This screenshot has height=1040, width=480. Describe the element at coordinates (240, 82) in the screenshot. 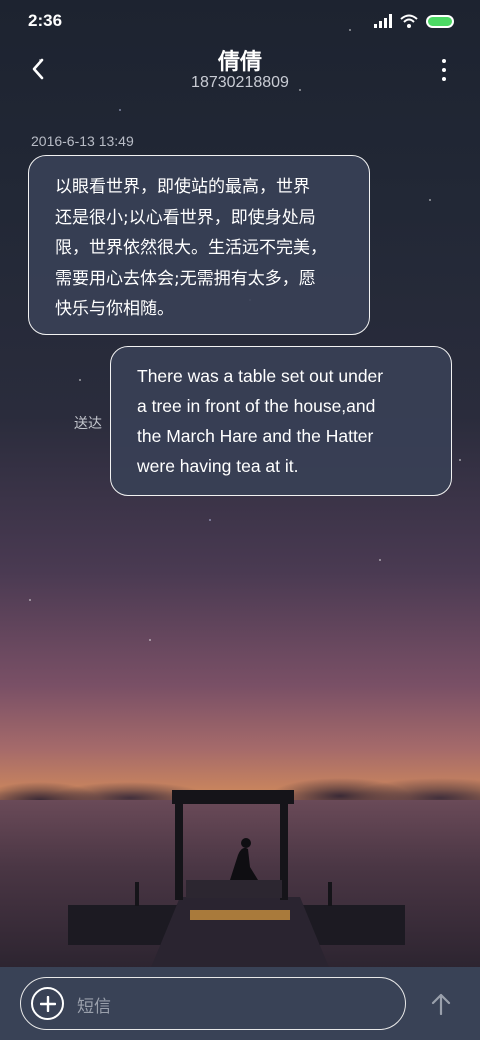

I see `contact-phone: 18730218809` at that location.